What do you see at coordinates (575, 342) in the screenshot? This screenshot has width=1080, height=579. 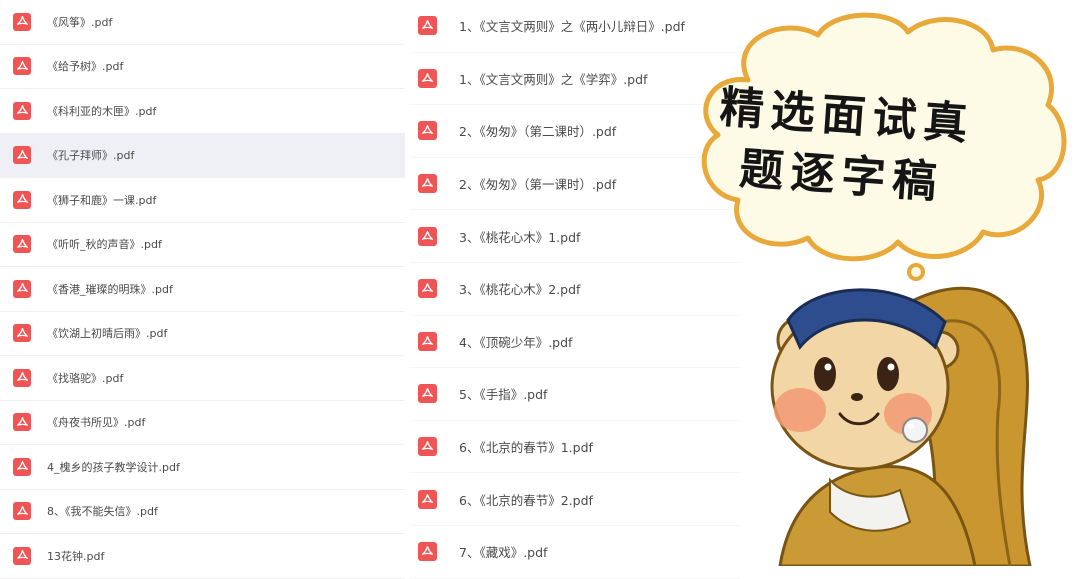 I see `file-row: 4、《顶碗少年》.pdf` at bounding box center [575, 342].